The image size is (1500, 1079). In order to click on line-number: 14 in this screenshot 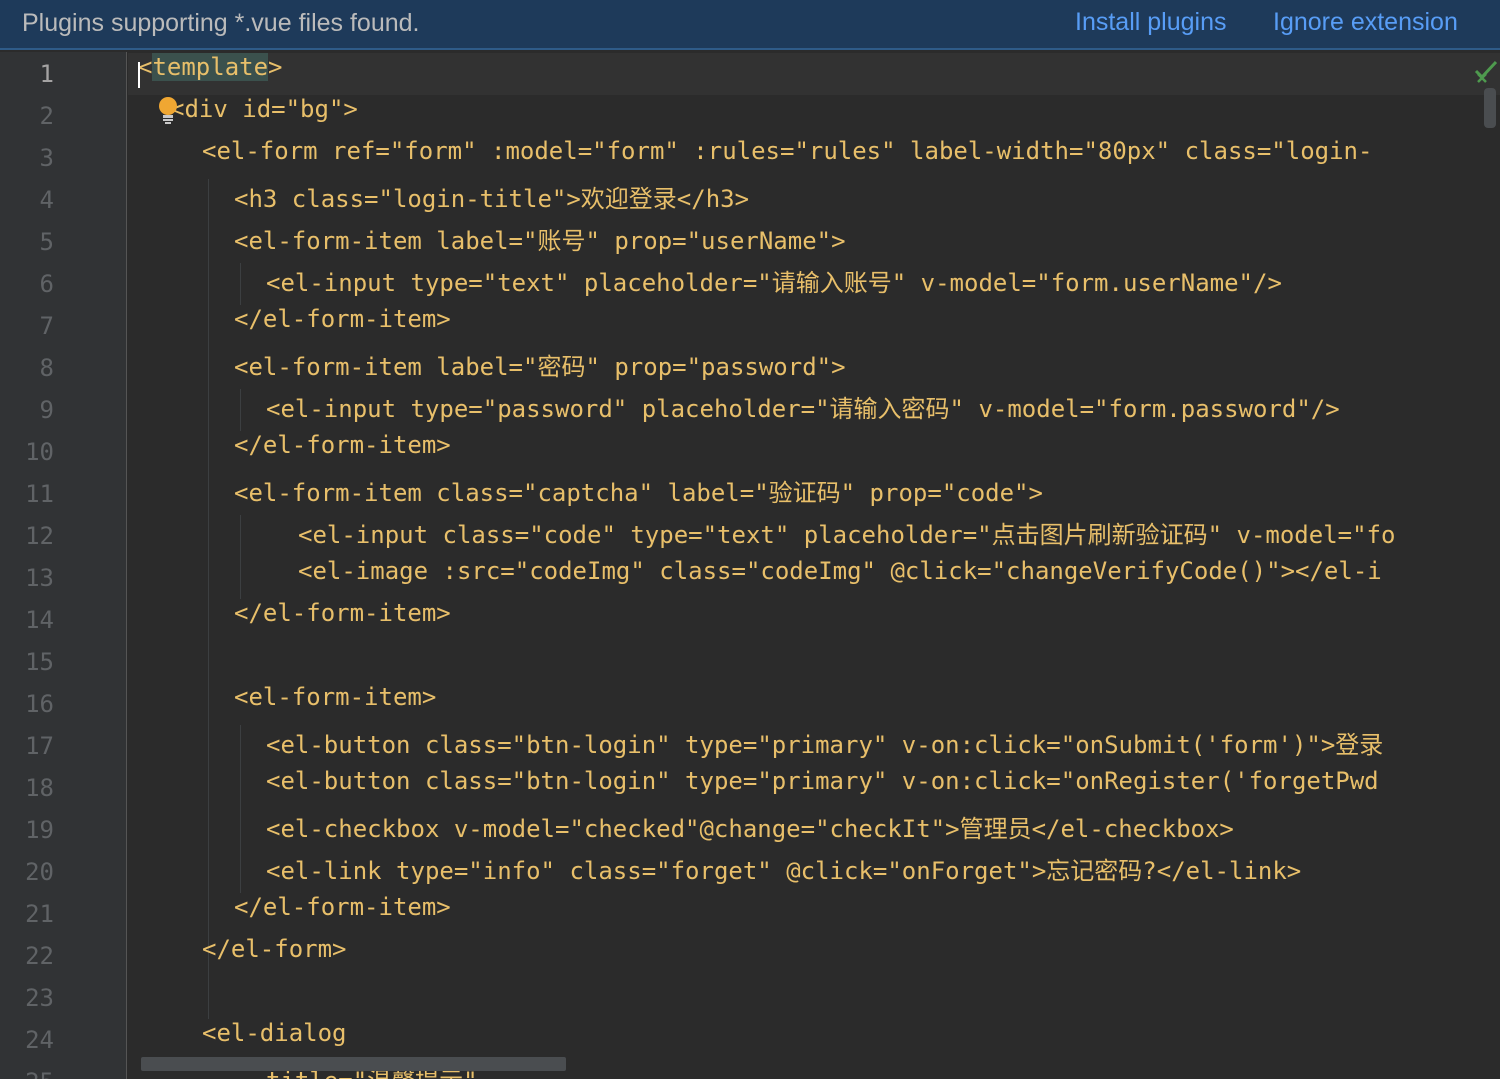, I will do `click(39, 620)`.